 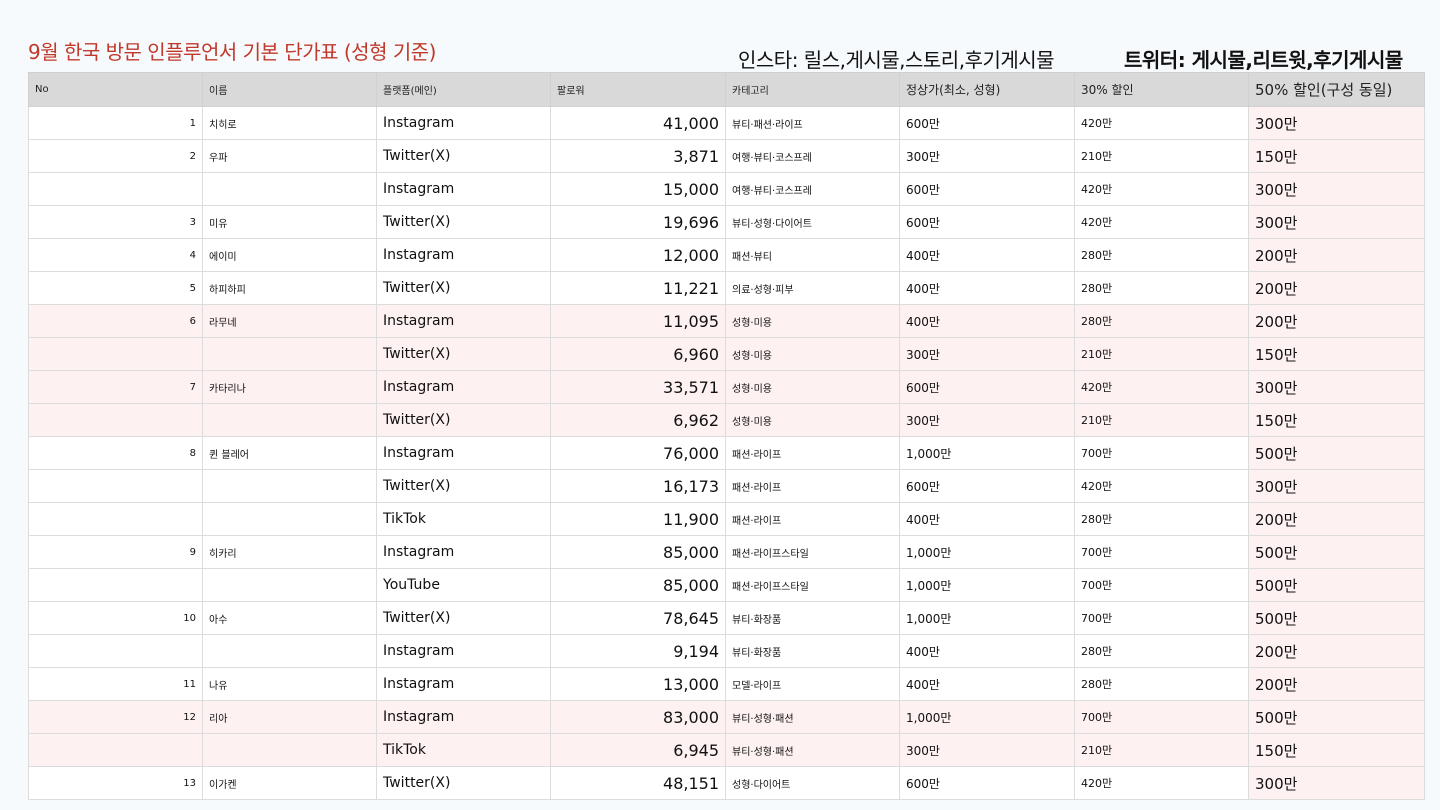 What do you see at coordinates (115, 288) in the screenshot?
I see `row-number: 5` at bounding box center [115, 288].